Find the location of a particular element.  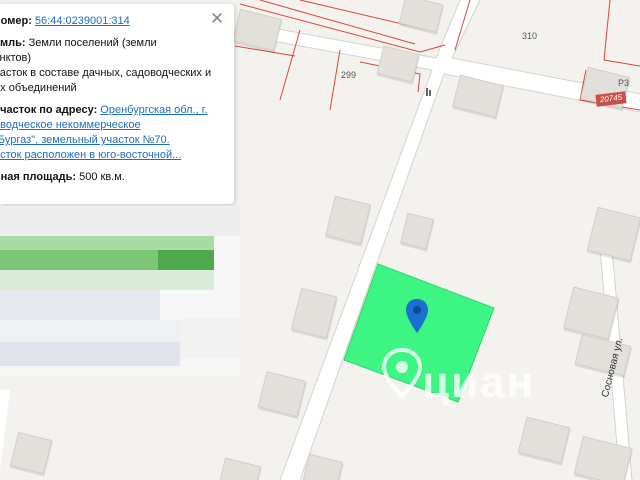

cadastral-row: номер: 56:44:0239001:314 is located at coordinates (112, 21).